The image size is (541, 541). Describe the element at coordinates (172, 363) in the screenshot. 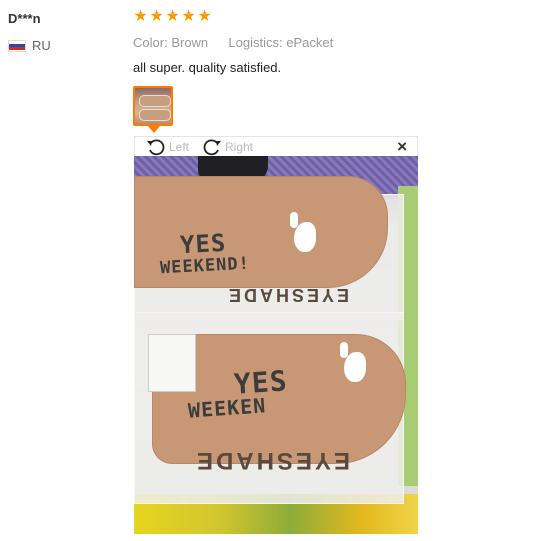

I see `product-label-tag` at that location.